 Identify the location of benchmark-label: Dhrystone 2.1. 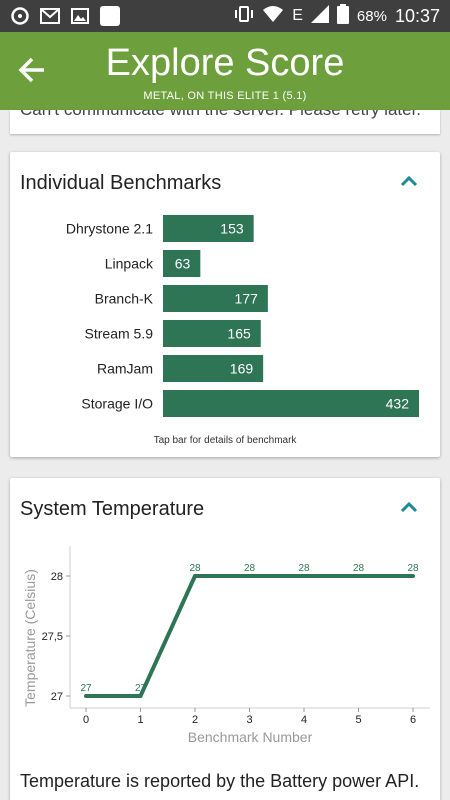
(109, 229).